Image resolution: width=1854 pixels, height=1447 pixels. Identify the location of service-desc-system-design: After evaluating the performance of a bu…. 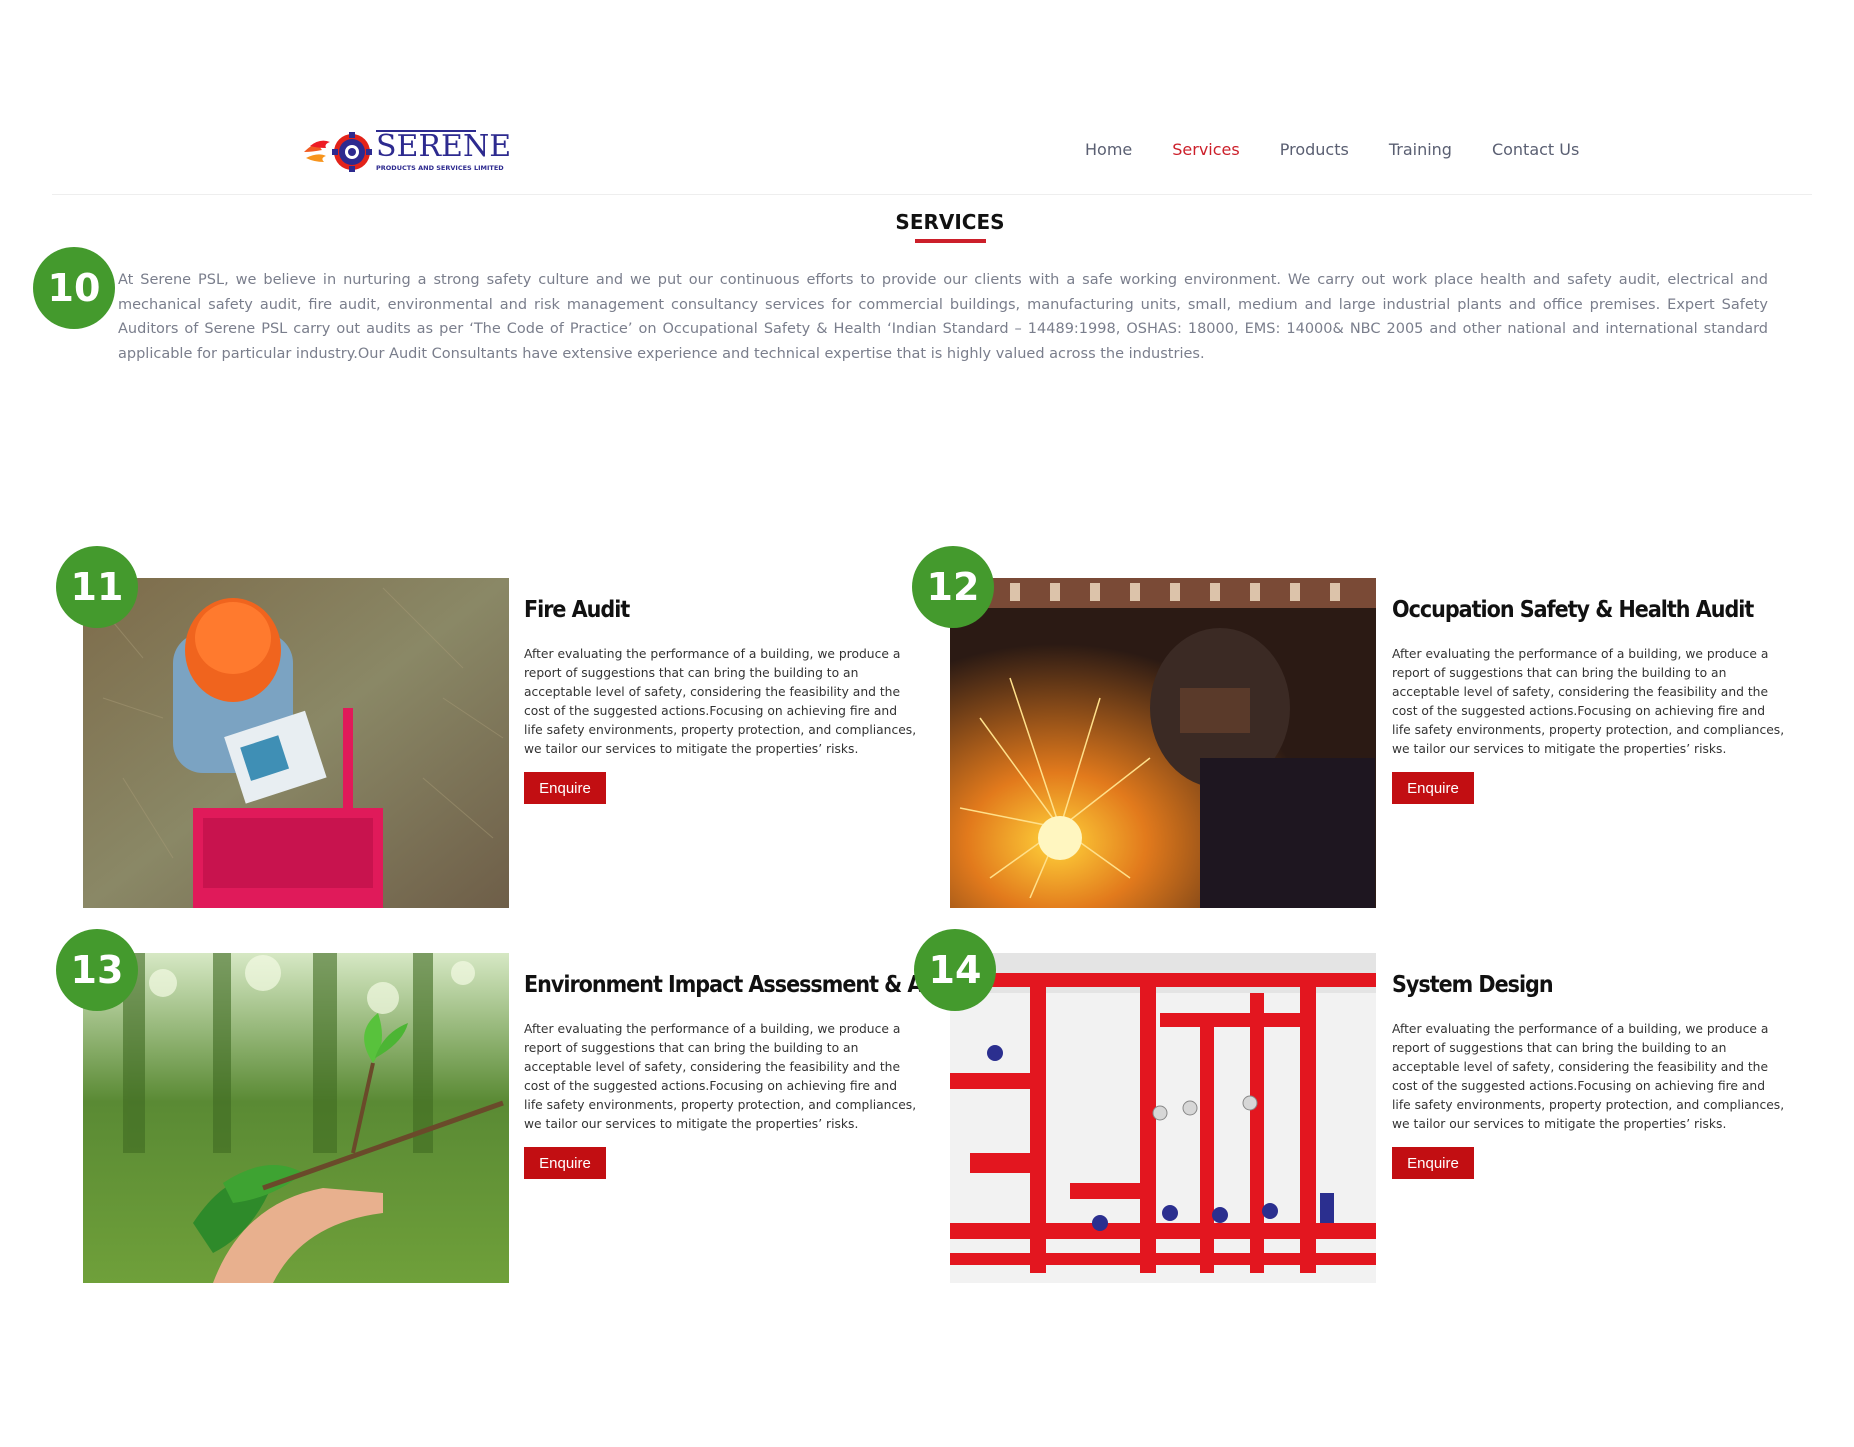
(1588, 1076).